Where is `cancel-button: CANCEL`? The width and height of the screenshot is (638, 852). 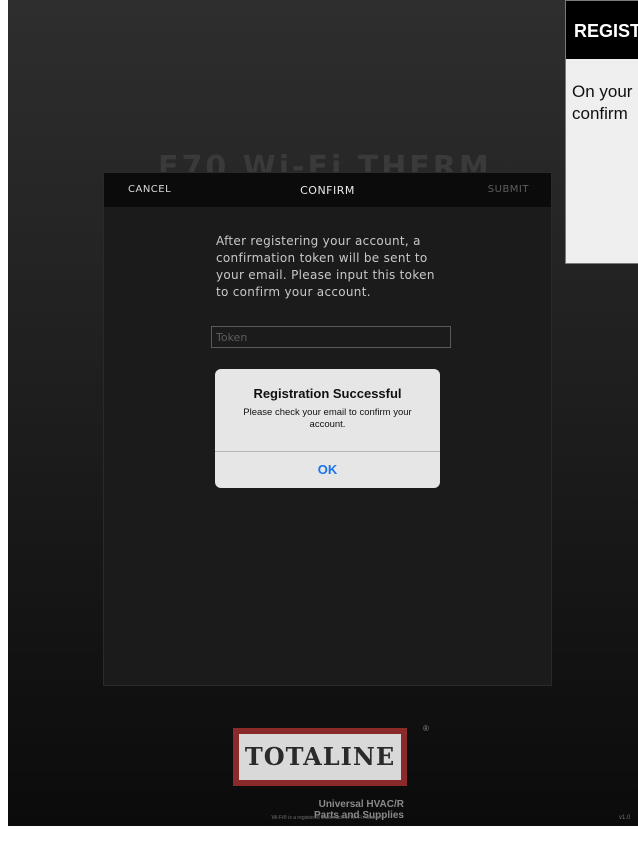
cancel-button: CANCEL is located at coordinates (149, 189).